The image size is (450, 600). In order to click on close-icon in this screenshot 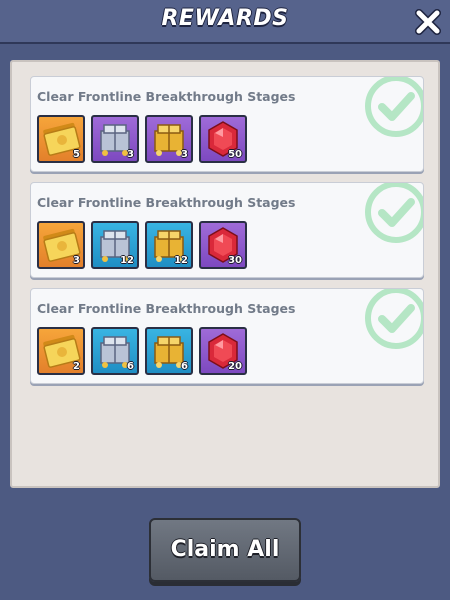, I will do `click(428, 22)`.